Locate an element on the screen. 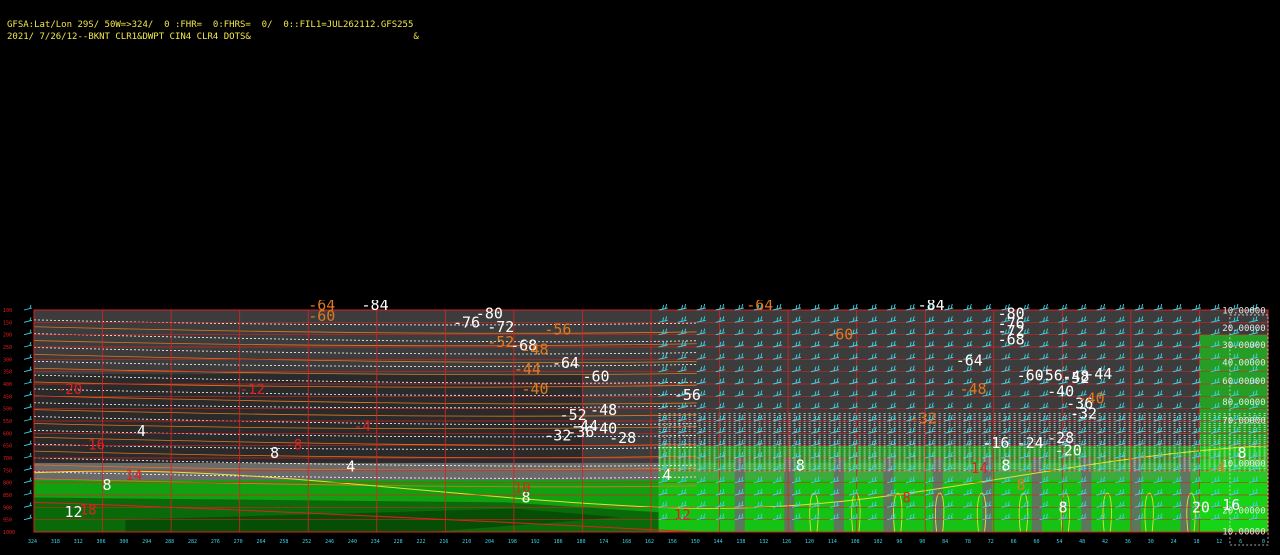  temperature-label: -84 is located at coordinates (931, 307).